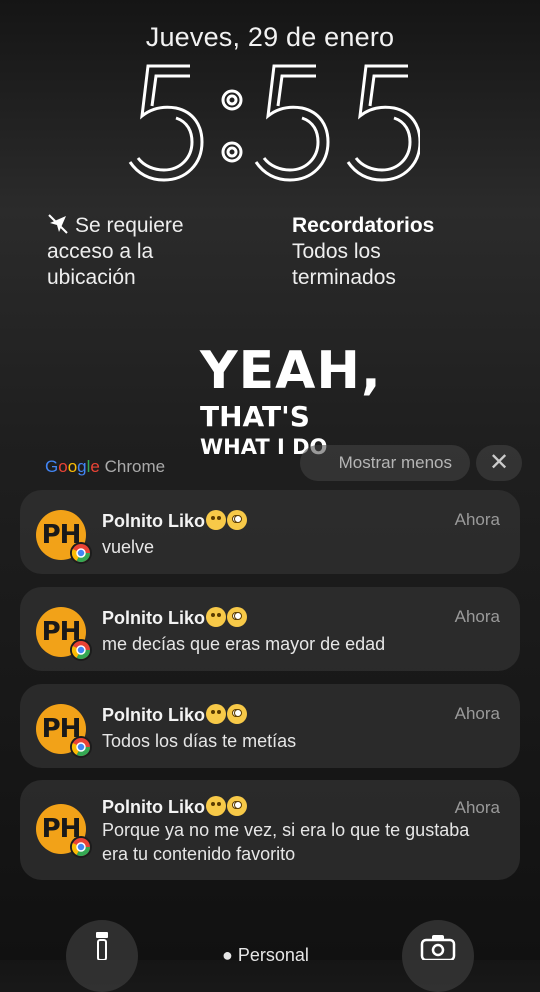 The image size is (540, 992). Describe the element at coordinates (270, 463) in the screenshot. I see `notification-group-header: Google Chrome Mostrar menos ✕` at that location.